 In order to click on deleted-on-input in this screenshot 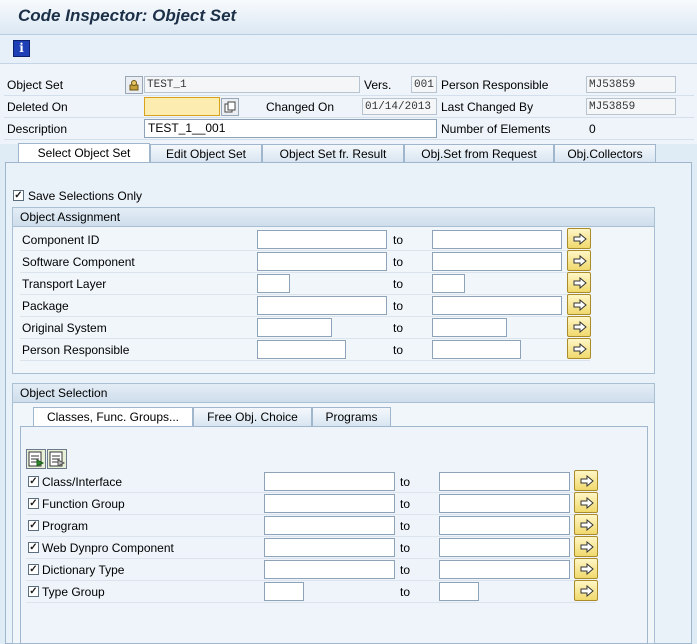, I will do `click(182, 106)`.